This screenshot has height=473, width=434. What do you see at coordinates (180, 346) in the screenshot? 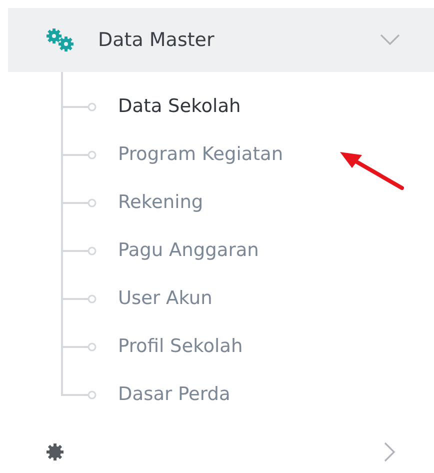
I see `submenu-item: Profil Sekolah` at bounding box center [180, 346].